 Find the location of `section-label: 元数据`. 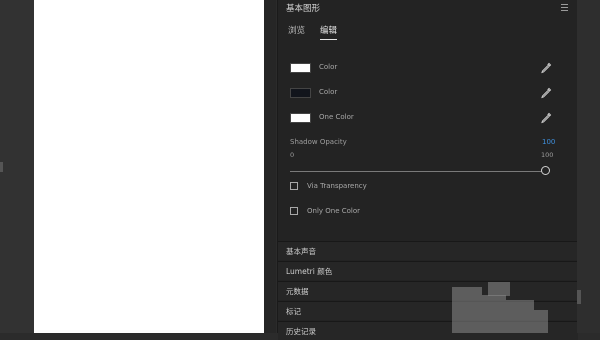

section-label: 元数据 is located at coordinates (297, 291).